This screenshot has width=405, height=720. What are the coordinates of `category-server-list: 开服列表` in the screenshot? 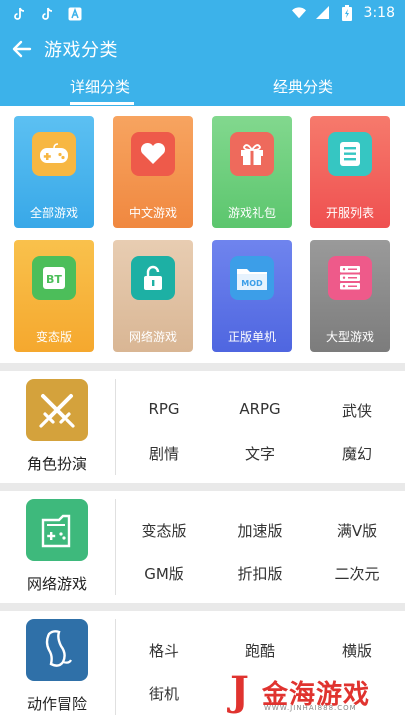 It's located at (350, 172).